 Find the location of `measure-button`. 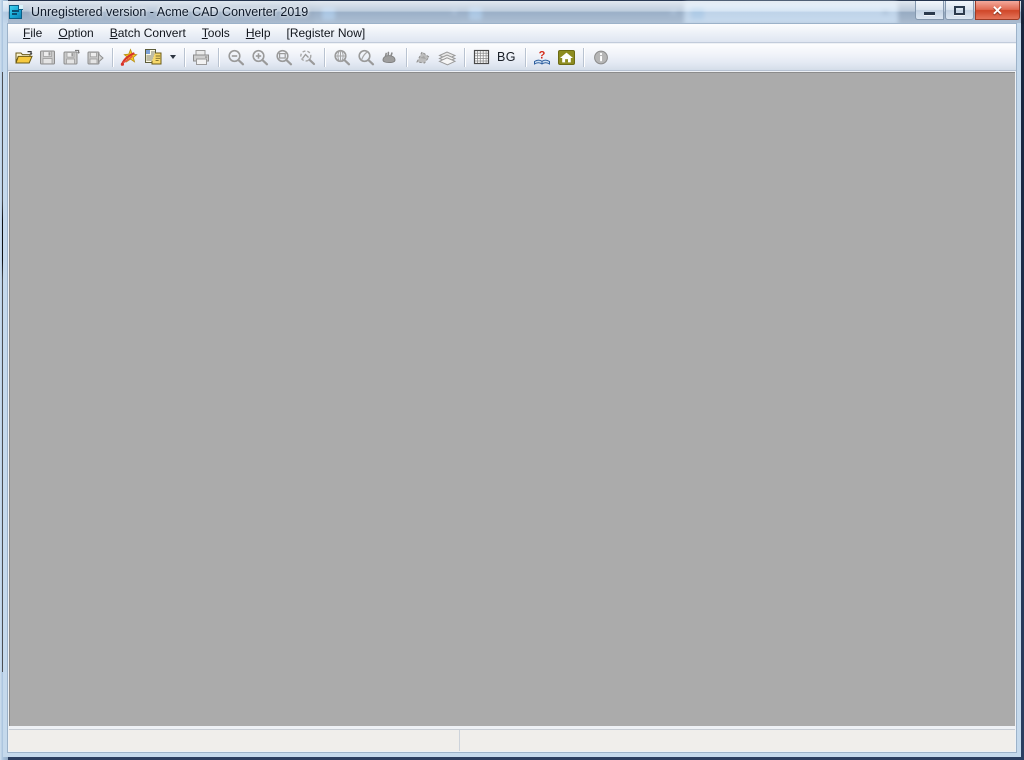

measure-button is located at coordinates (423, 57).